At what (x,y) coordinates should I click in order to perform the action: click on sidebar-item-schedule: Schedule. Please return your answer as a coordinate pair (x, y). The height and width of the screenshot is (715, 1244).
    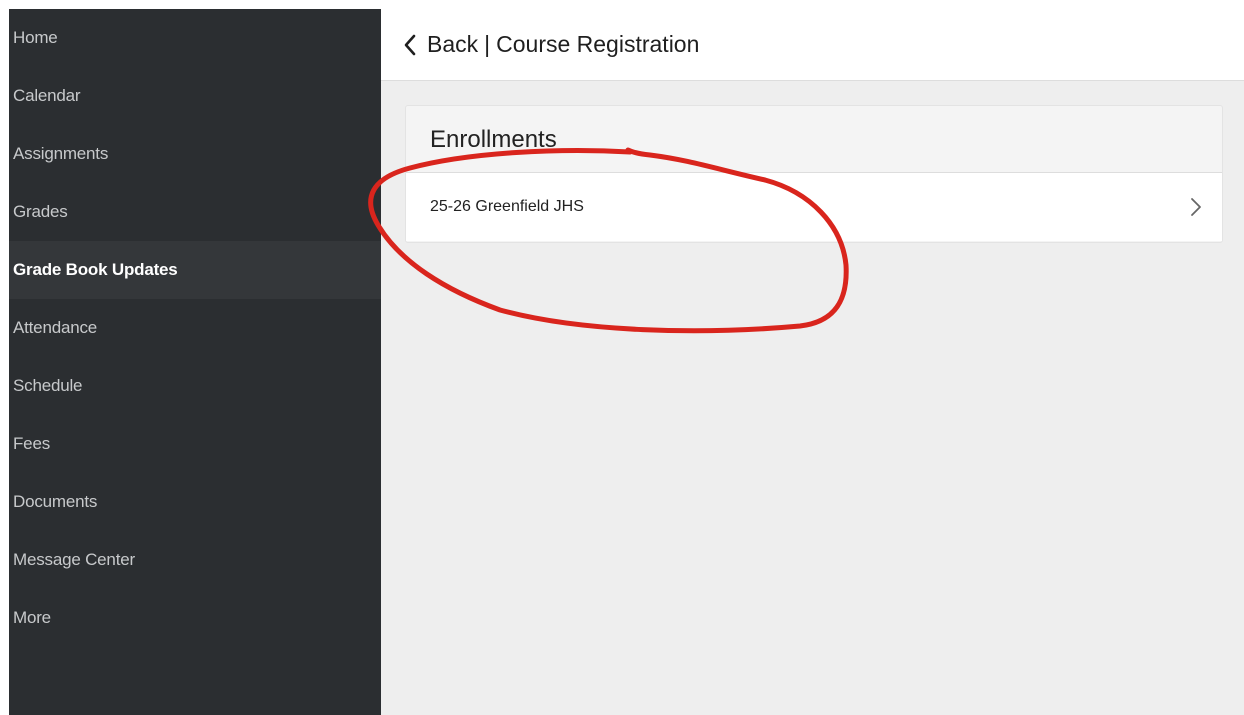
    Looking at the image, I should click on (195, 386).